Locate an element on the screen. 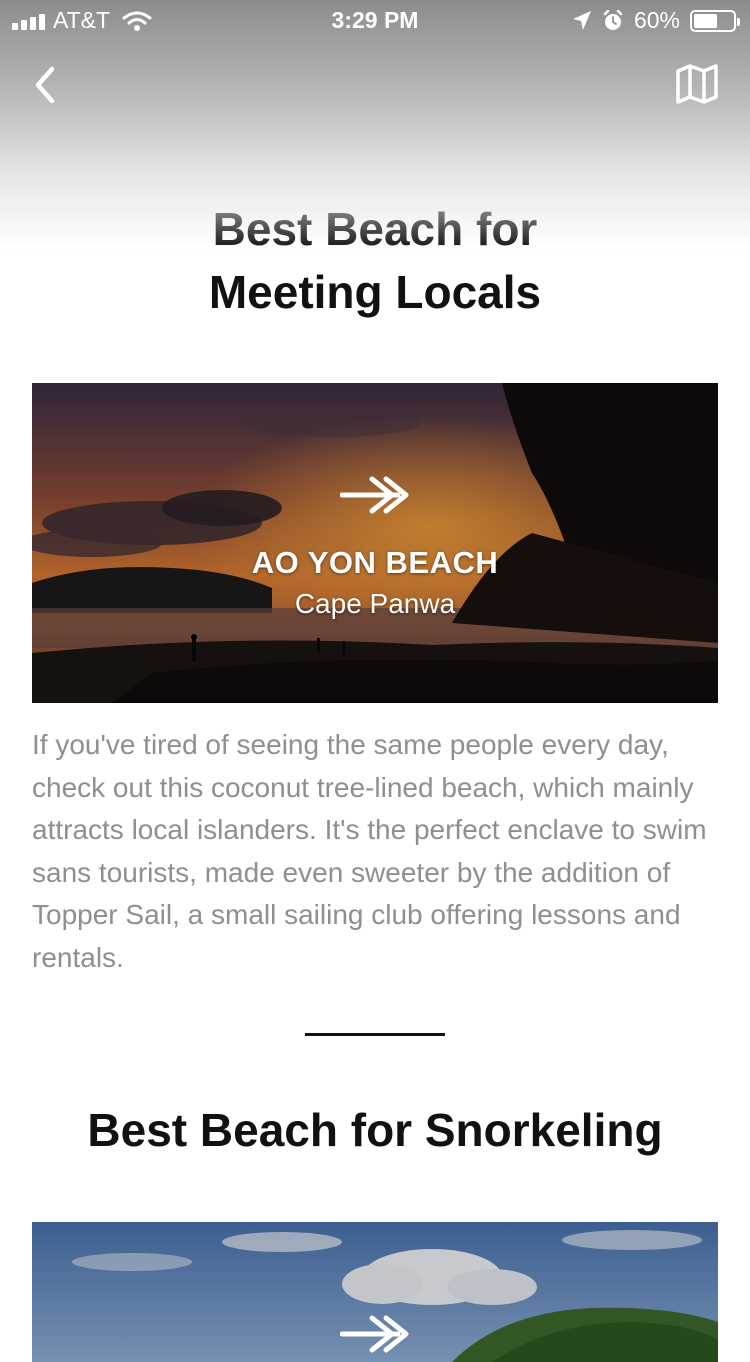 The width and height of the screenshot is (750, 1362). battery-icon is located at coordinates (715, 20).